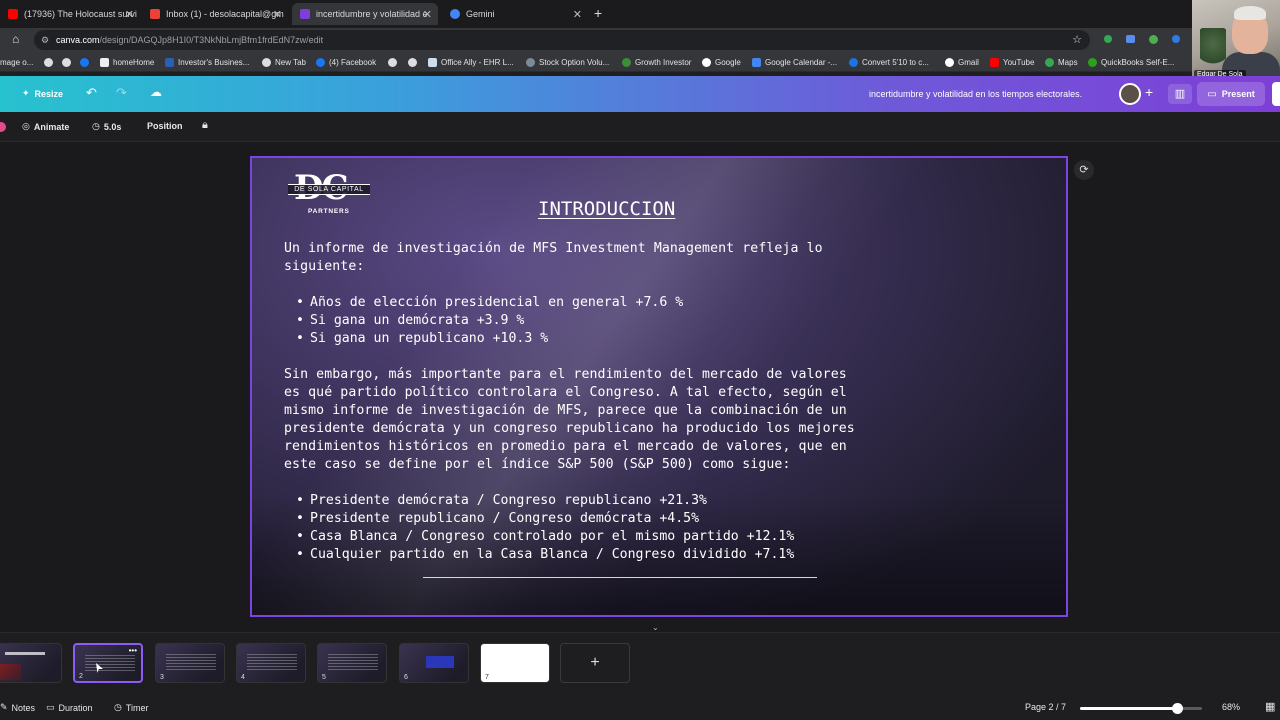  I want to click on tab-label: Gemini, so click(480, 14).